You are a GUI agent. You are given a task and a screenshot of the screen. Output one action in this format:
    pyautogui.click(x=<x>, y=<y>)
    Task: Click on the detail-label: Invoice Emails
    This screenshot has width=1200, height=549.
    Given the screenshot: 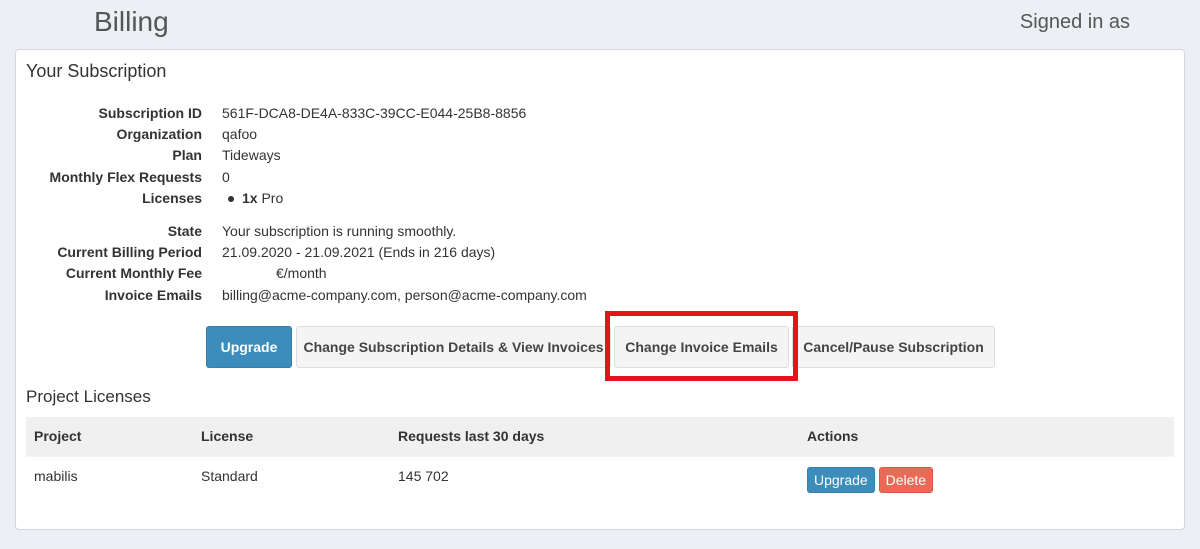 What is the action you would take?
    pyautogui.click(x=153, y=294)
    